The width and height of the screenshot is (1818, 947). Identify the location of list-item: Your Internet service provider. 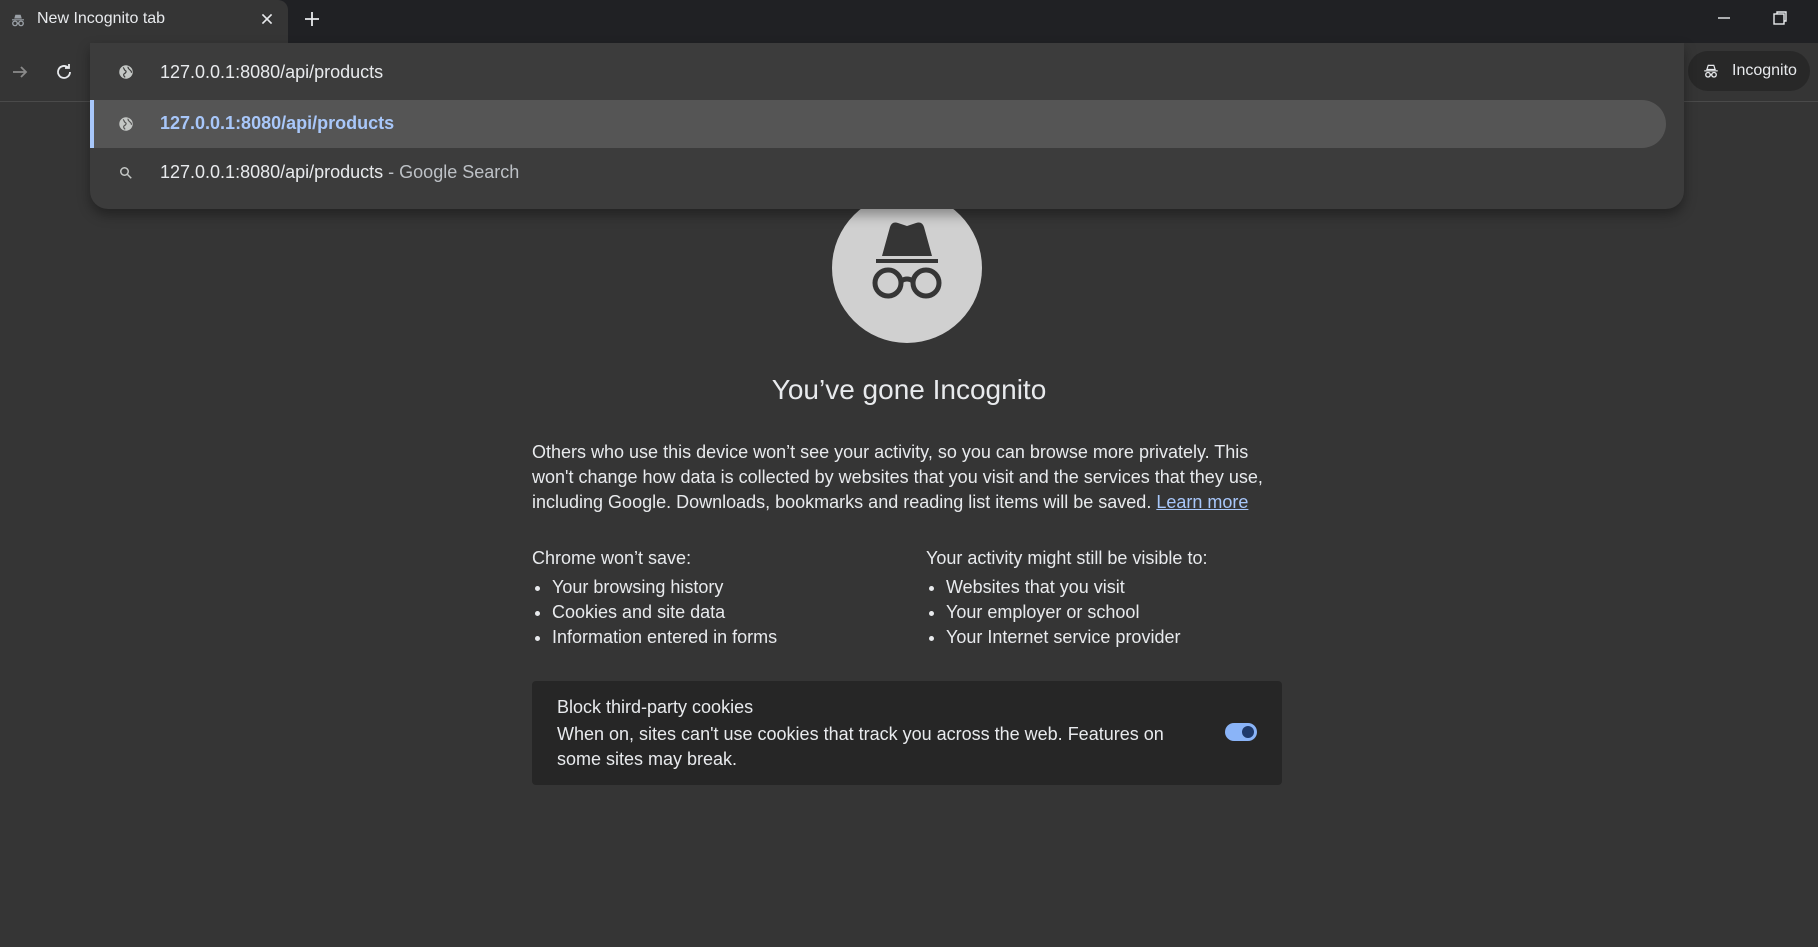
(1131, 637).